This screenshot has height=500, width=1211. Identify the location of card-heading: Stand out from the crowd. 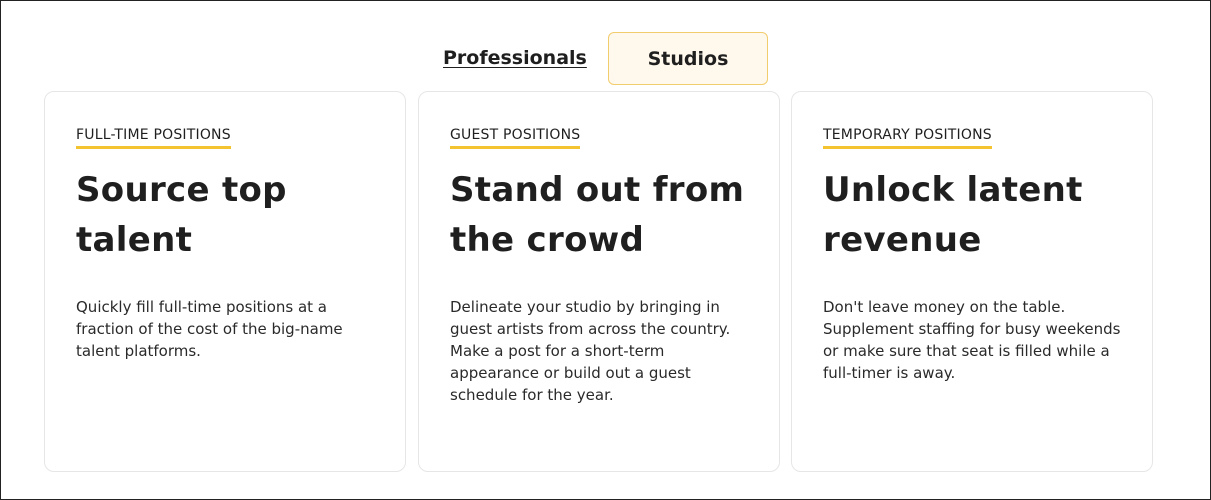
(599, 215).